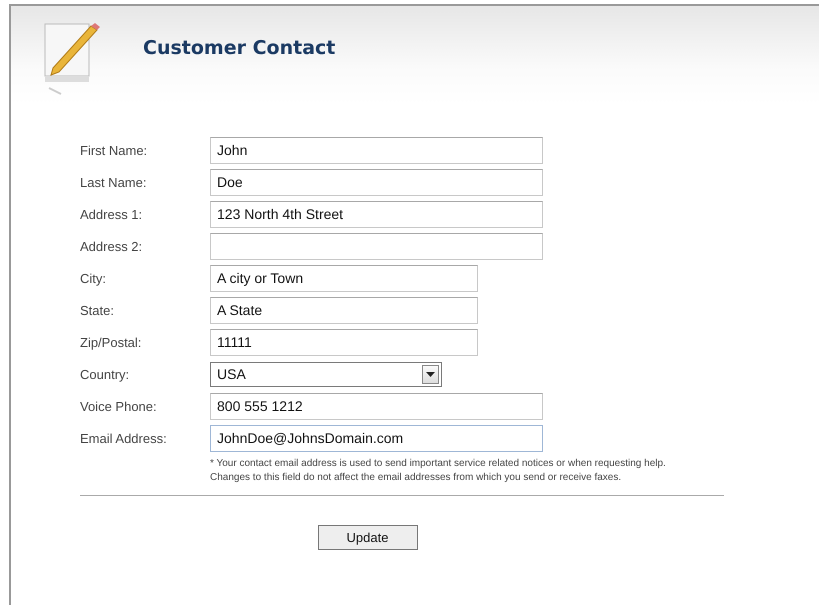  Describe the element at coordinates (376, 438) in the screenshot. I see `input-field: JohnDoe@JohnsDomain.com` at that location.